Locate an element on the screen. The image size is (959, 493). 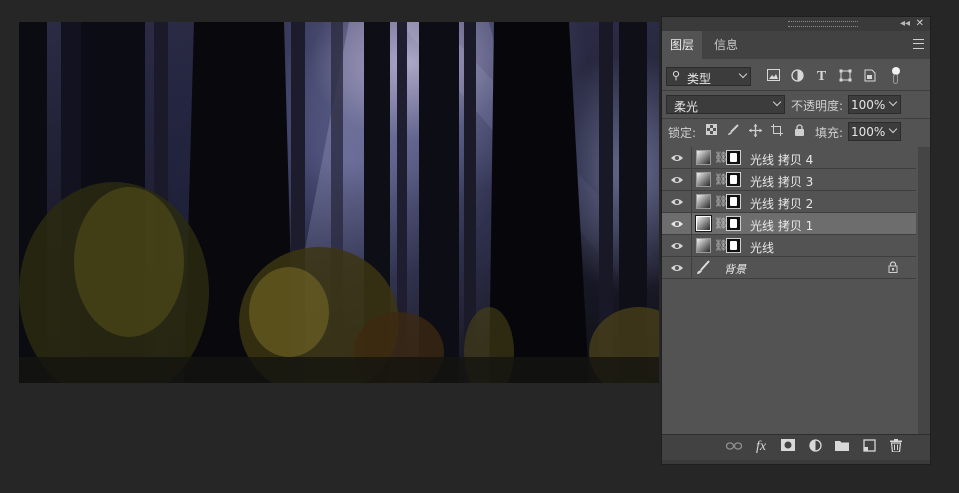
brush-icon is located at coordinates (703, 267).